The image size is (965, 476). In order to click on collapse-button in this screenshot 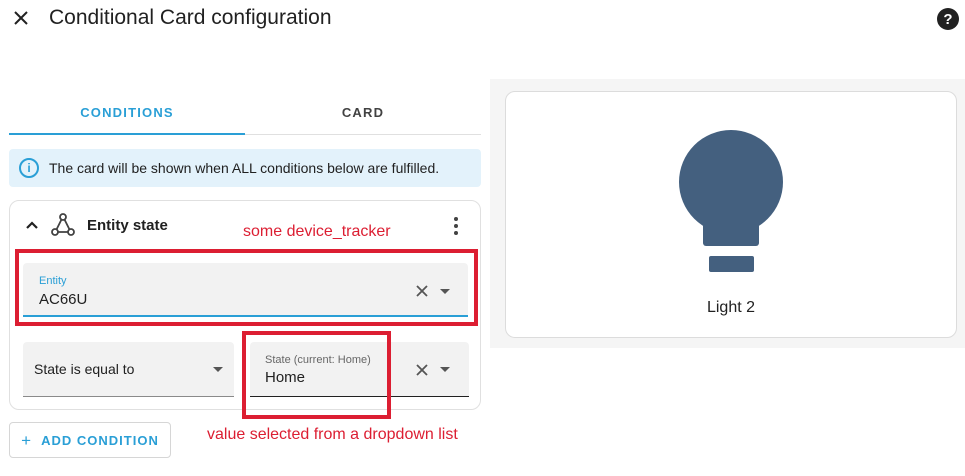, I will do `click(32, 225)`.